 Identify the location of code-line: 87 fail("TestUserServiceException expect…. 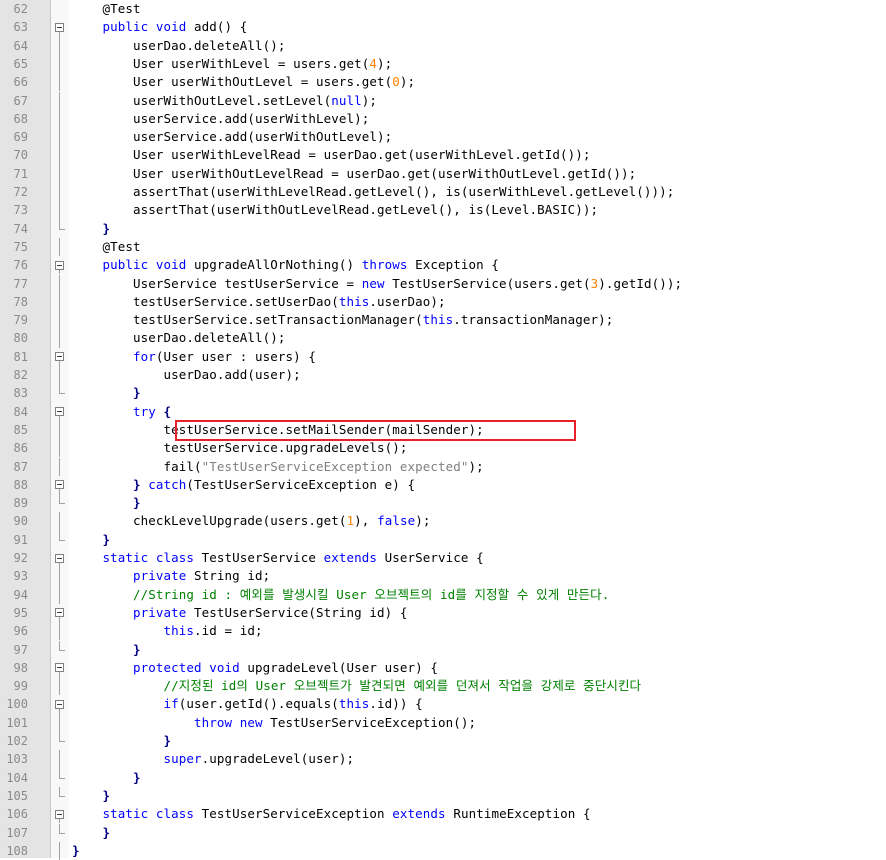
(443, 467).